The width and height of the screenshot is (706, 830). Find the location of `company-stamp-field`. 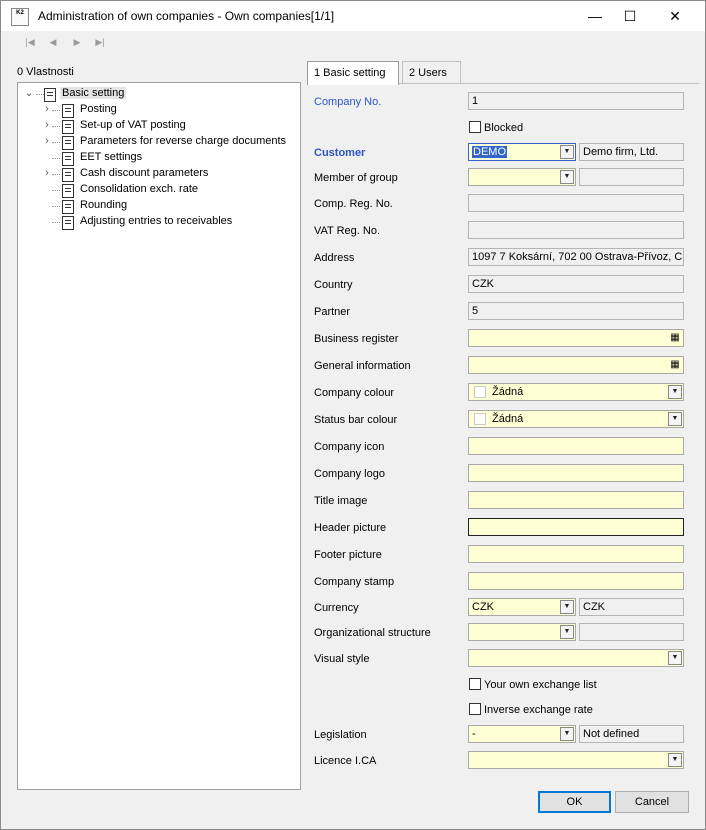

company-stamp-field is located at coordinates (576, 581).